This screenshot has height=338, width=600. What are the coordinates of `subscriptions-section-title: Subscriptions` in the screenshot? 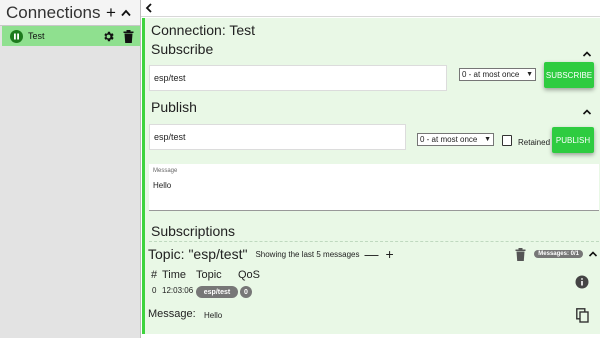 It's located at (193, 231).